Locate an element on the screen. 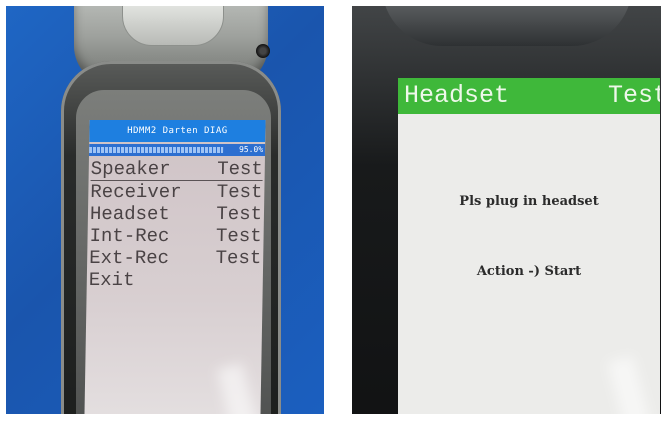 This screenshot has width=664, height=421. phone-hinge is located at coordinates (173, 26).